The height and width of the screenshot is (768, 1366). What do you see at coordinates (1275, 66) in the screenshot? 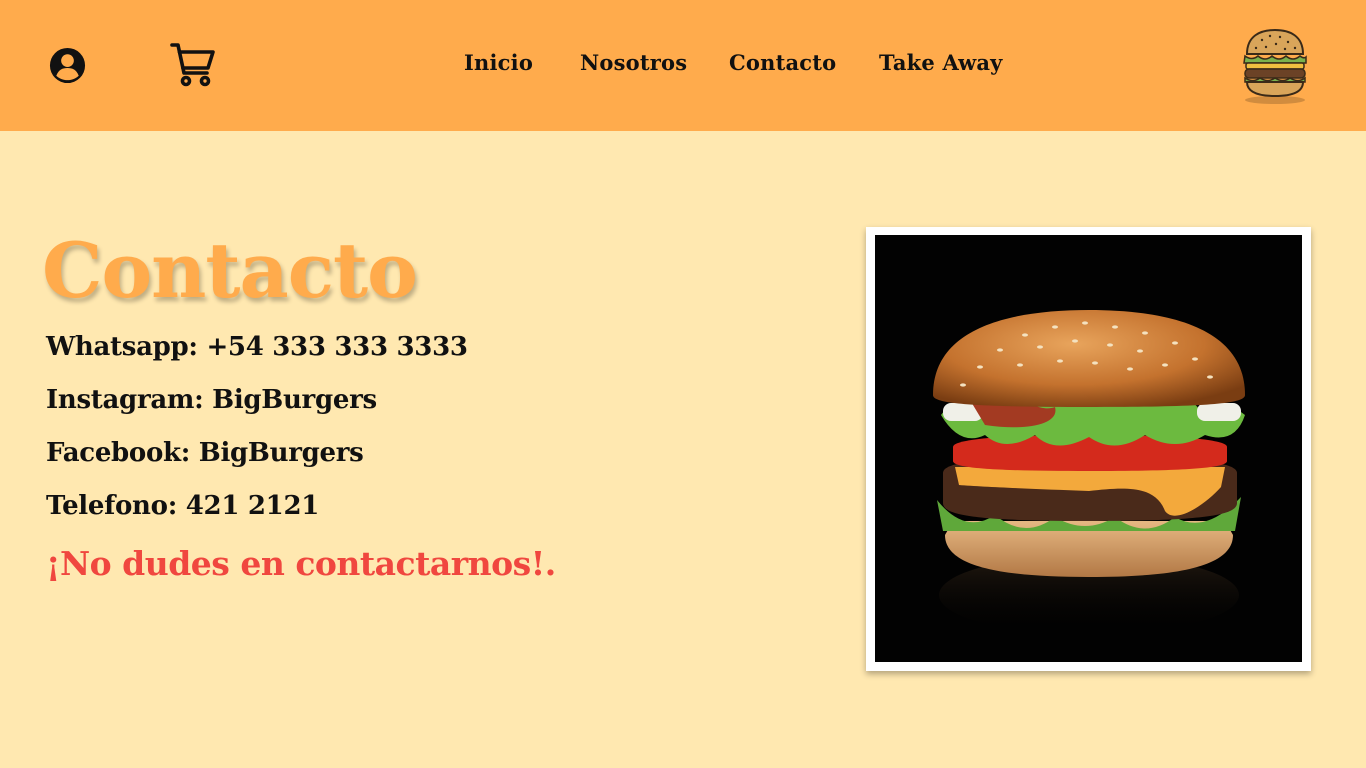
I see `burger-logo-icon` at bounding box center [1275, 66].